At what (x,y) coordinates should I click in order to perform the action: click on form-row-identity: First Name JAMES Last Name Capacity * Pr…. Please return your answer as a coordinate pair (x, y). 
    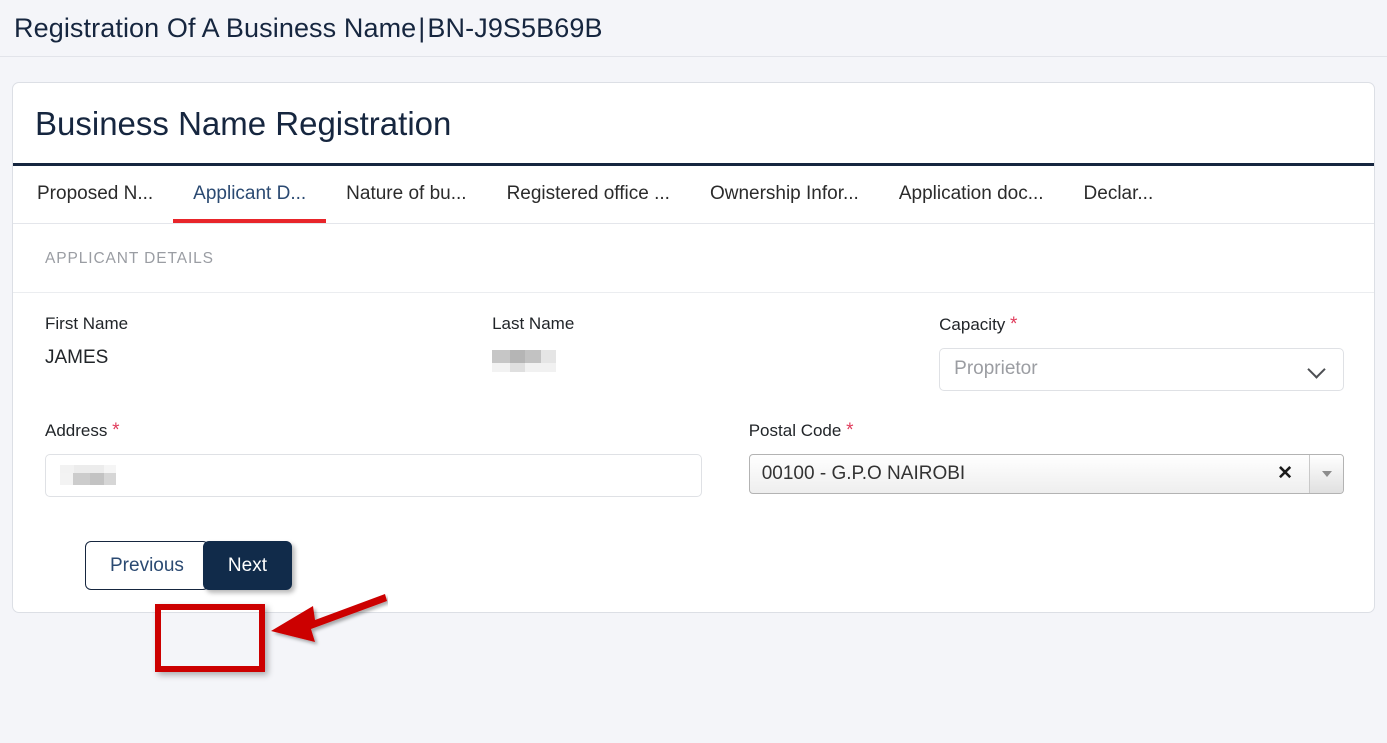
    Looking at the image, I should click on (694, 353).